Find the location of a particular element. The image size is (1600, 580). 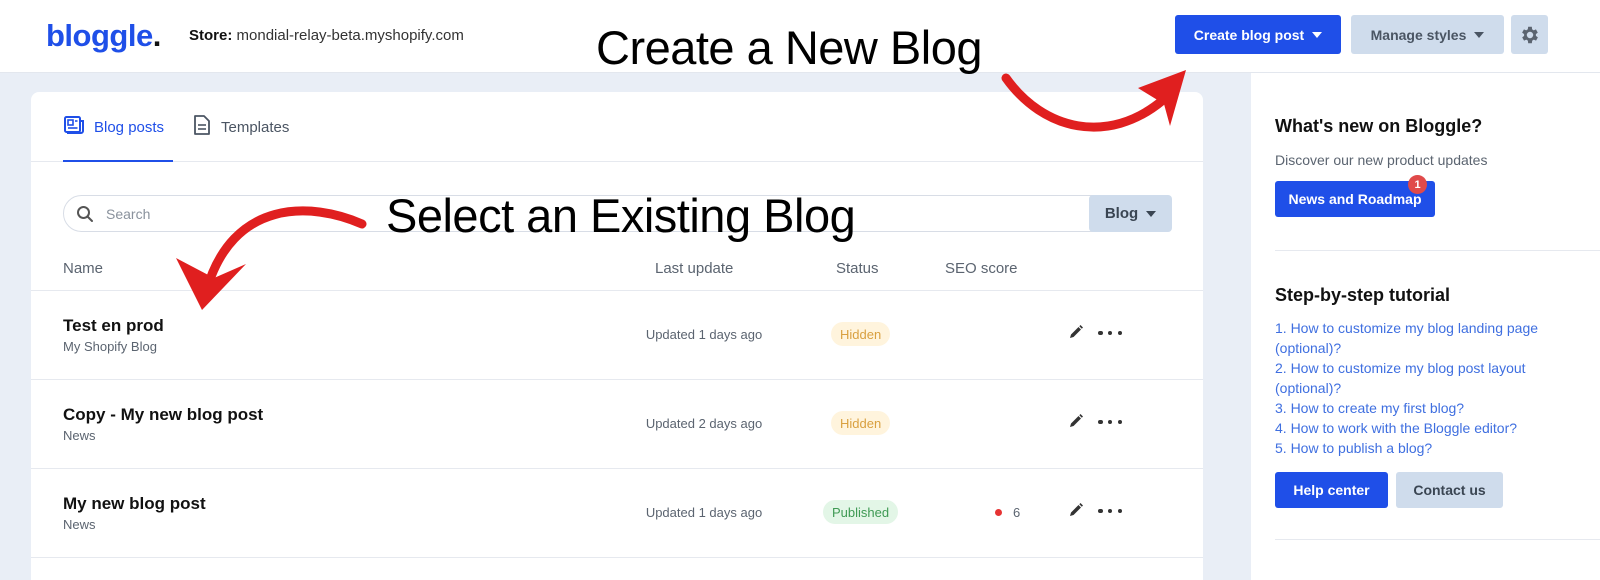

whats-new-title: What's new on Bloggle? is located at coordinates (1379, 126).